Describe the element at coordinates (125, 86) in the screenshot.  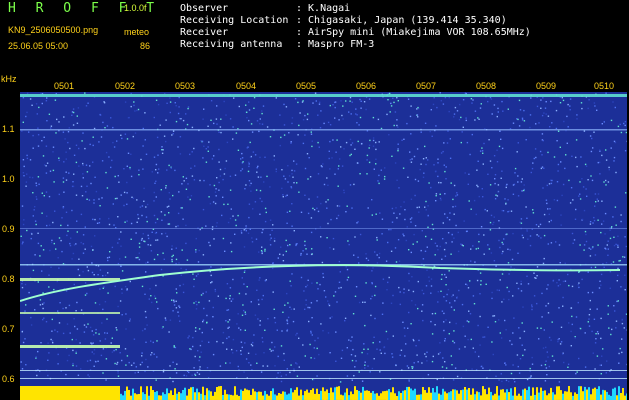
I see `x-tick-label: 0502` at that location.